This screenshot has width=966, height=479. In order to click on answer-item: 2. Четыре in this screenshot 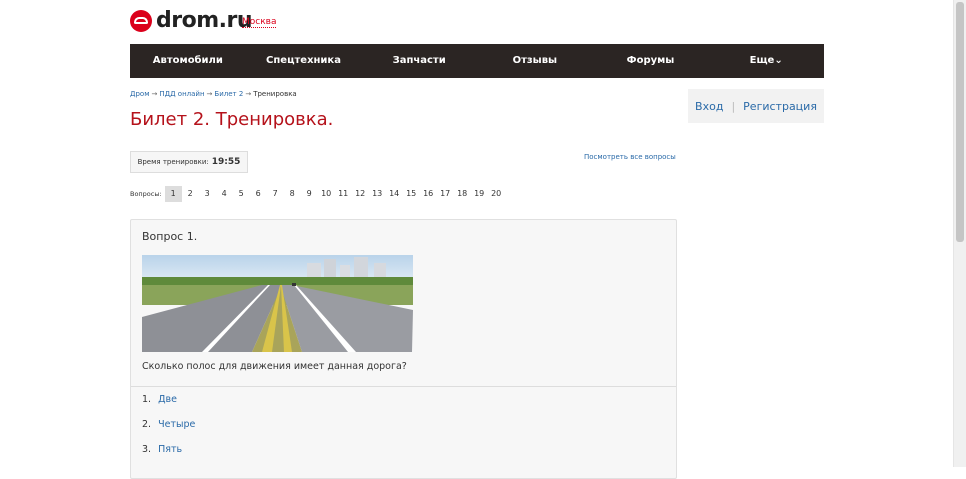, I will do `click(168, 429)`.